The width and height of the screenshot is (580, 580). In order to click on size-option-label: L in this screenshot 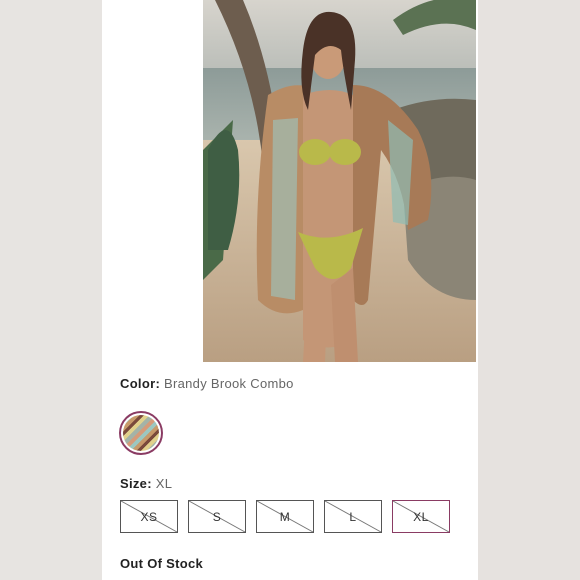, I will do `click(353, 516)`.